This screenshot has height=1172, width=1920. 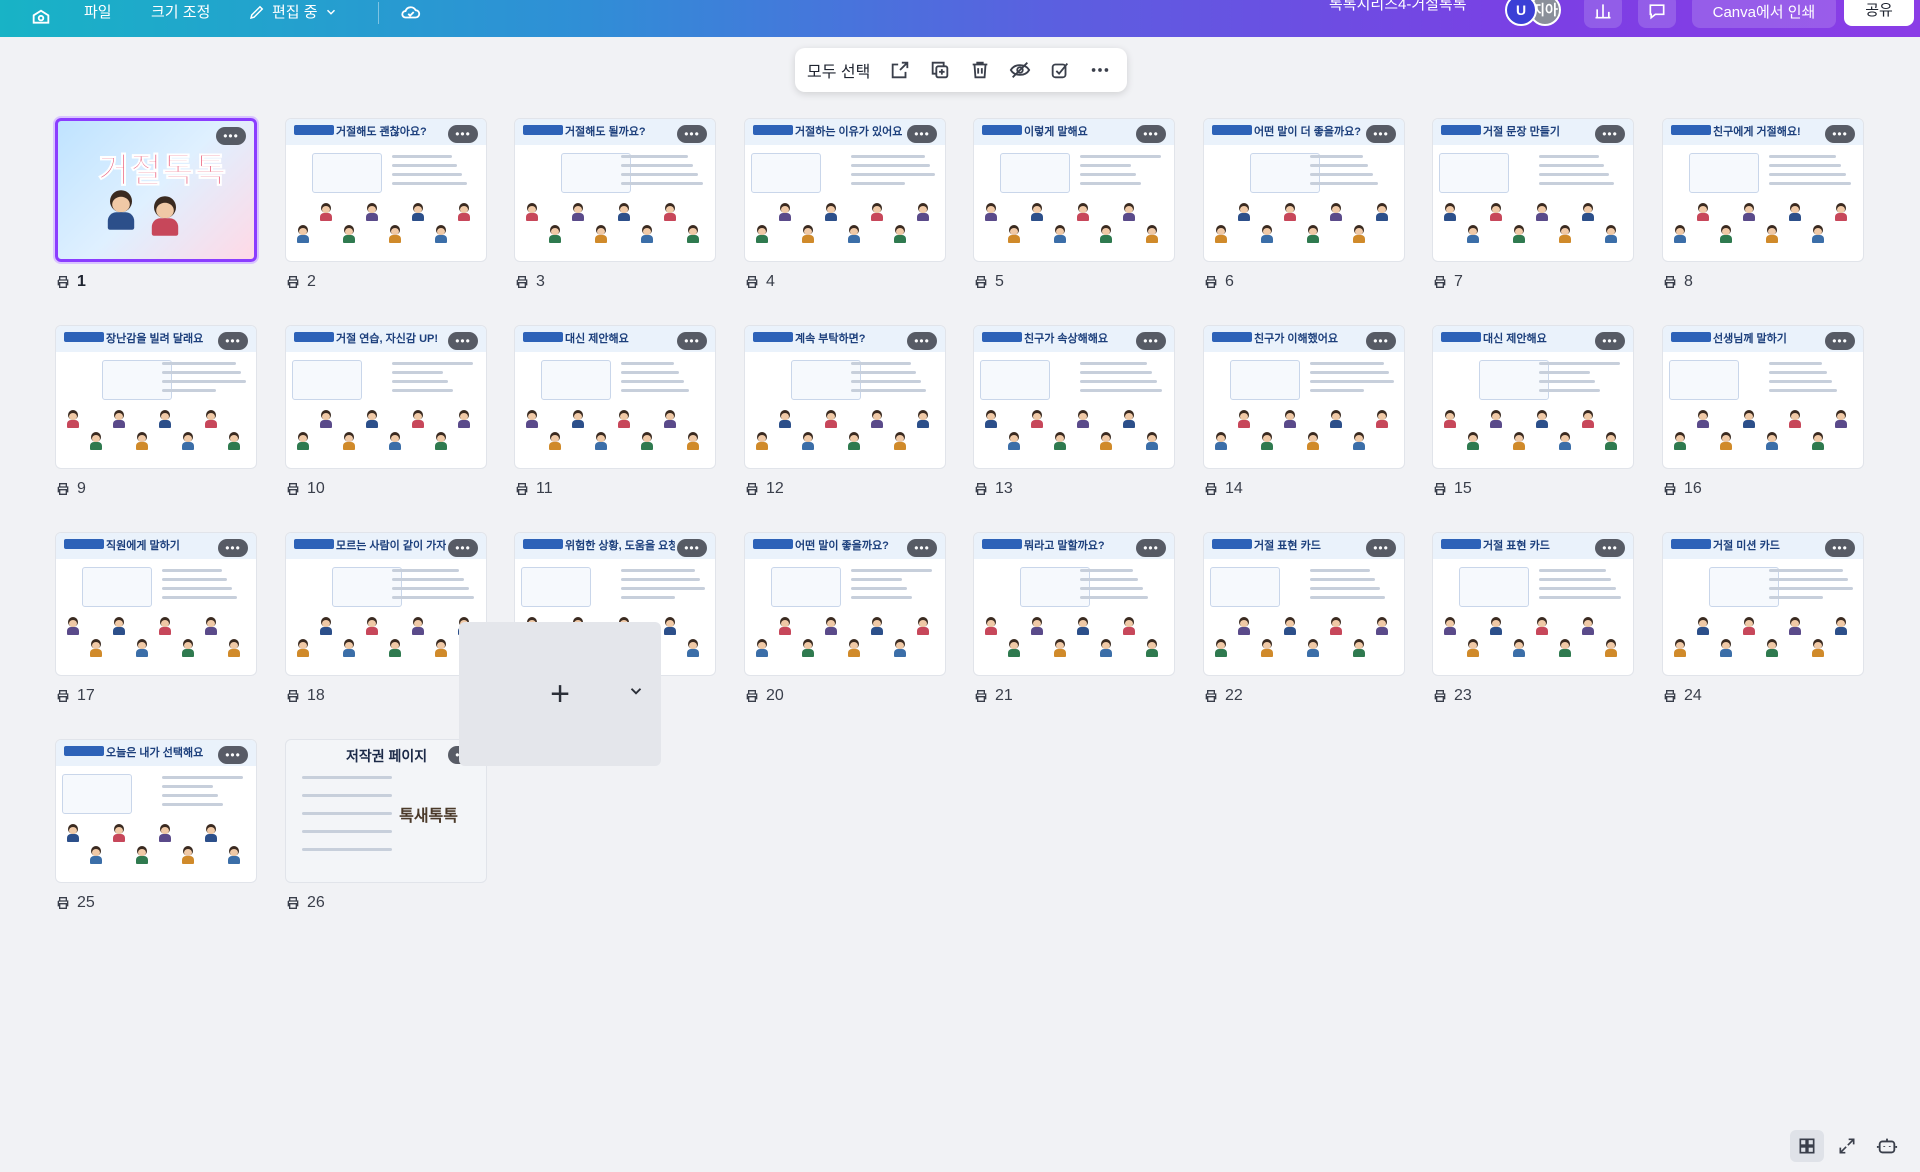 I want to click on mark-done-icon, so click(x=1060, y=70).